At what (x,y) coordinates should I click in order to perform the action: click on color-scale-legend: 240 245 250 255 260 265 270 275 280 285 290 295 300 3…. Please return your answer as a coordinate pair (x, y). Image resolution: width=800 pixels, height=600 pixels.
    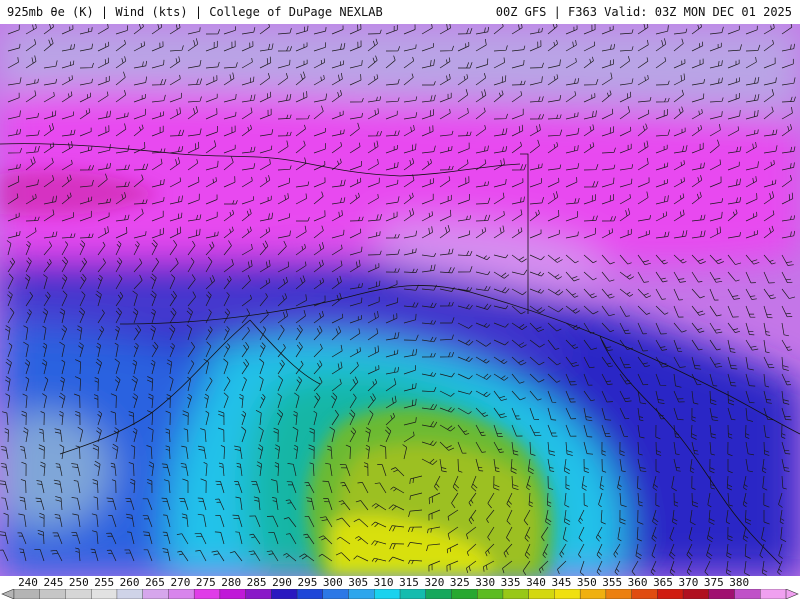
    Looking at the image, I should click on (400, 588).